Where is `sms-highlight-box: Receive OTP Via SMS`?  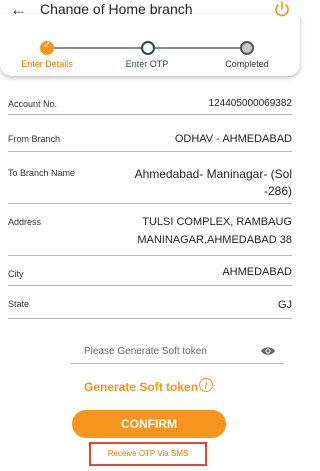 sms-highlight-box: Receive OTP Via SMS is located at coordinates (148, 454).